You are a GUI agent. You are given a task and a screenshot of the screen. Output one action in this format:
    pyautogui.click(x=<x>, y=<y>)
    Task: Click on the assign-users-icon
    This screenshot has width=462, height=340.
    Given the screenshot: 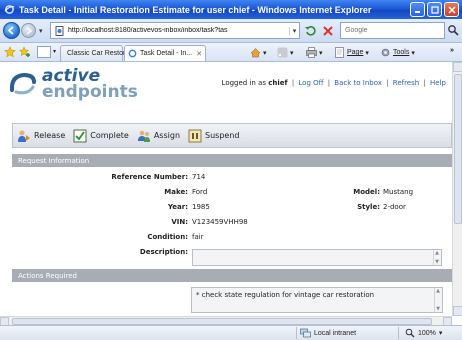 What is the action you would take?
    pyautogui.click(x=143, y=136)
    